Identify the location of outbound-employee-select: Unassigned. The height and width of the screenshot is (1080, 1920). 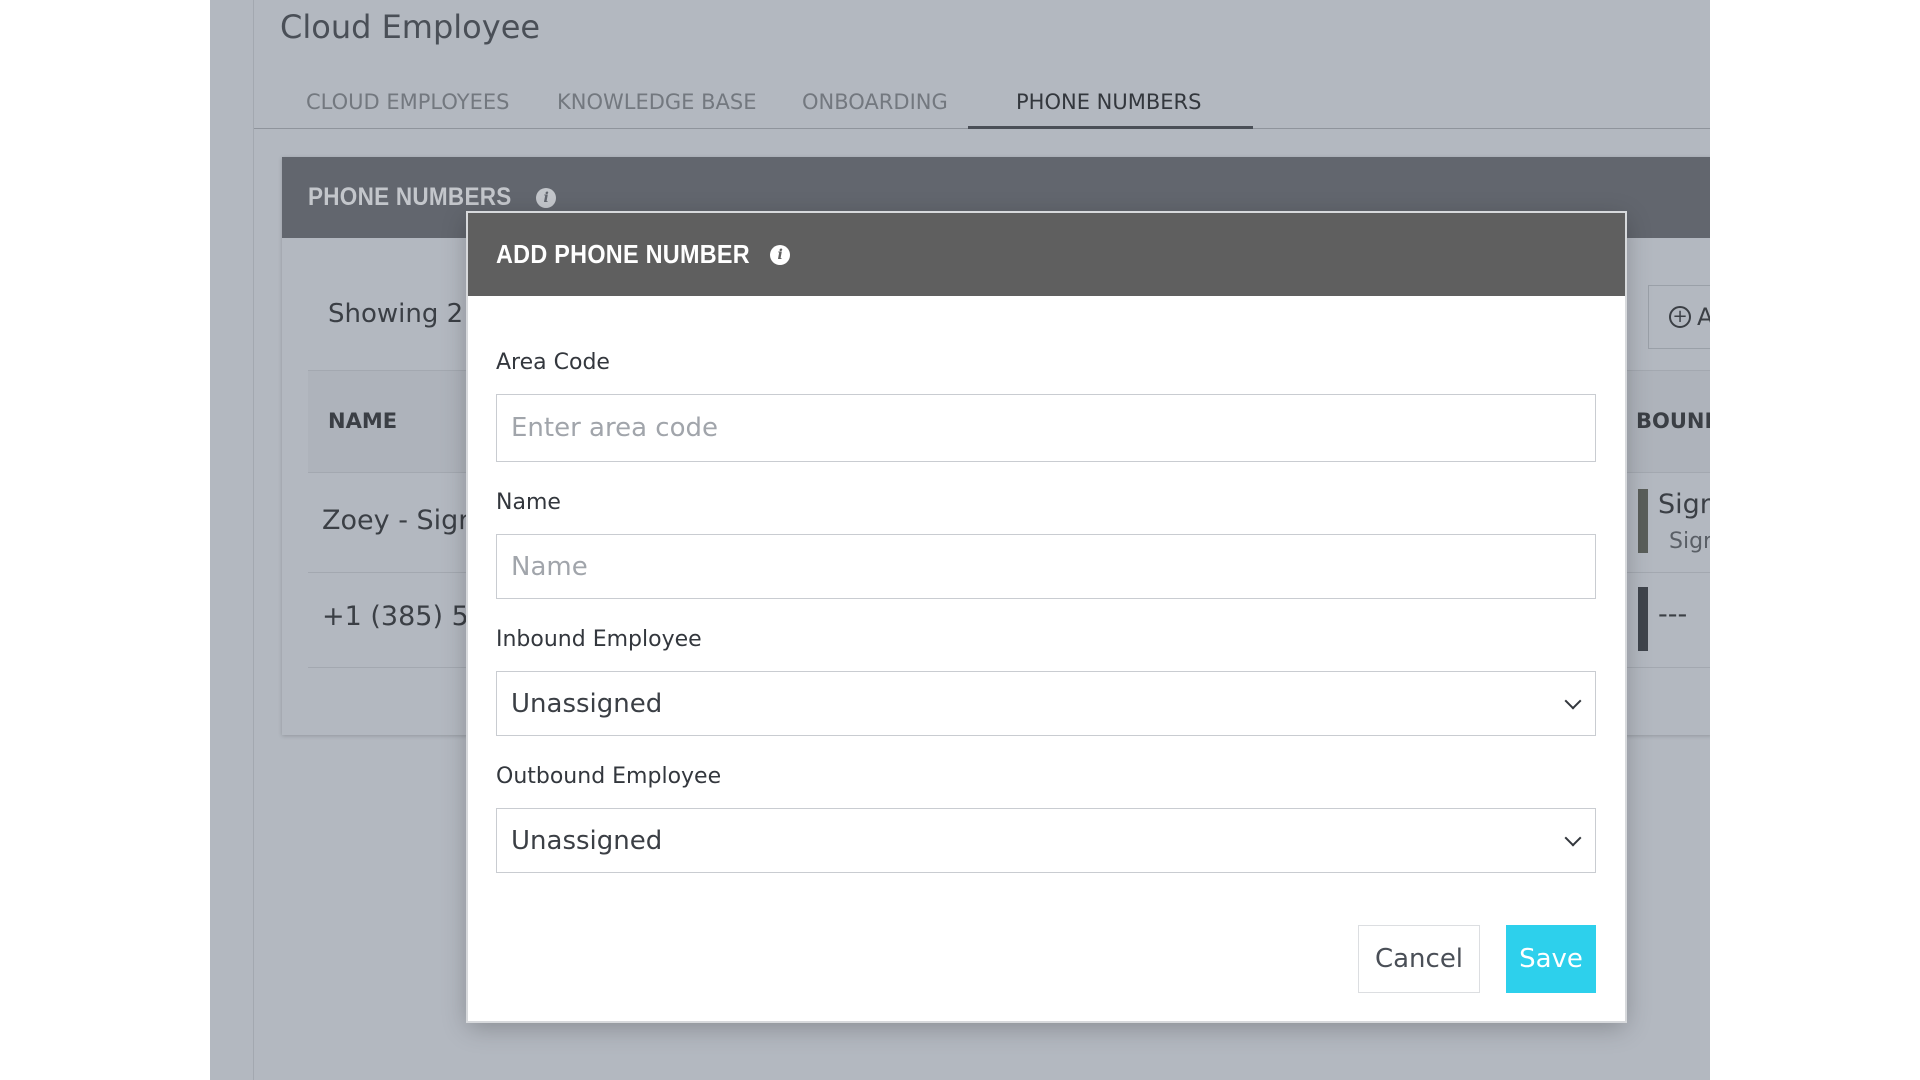
(1046, 840).